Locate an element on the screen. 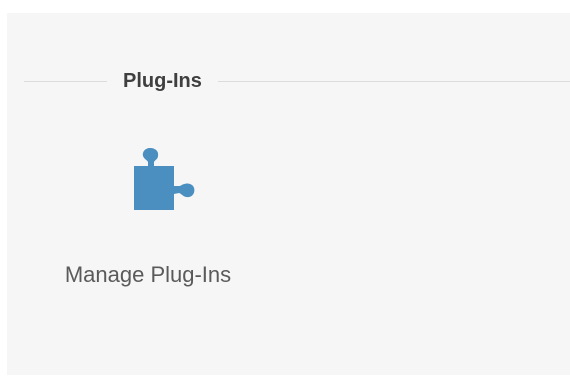 This screenshot has height=388, width=570. puzzle-piece-icon is located at coordinates (164, 179).